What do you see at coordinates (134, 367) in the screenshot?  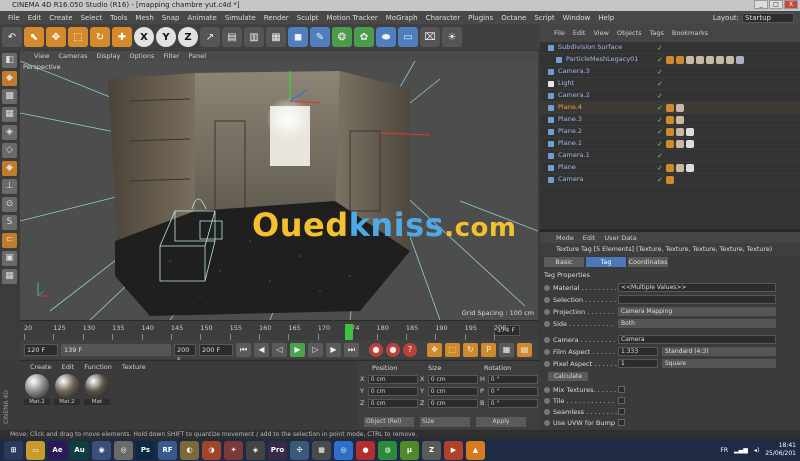 I see `material-menu-texture: Texture` at bounding box center [134, 367].